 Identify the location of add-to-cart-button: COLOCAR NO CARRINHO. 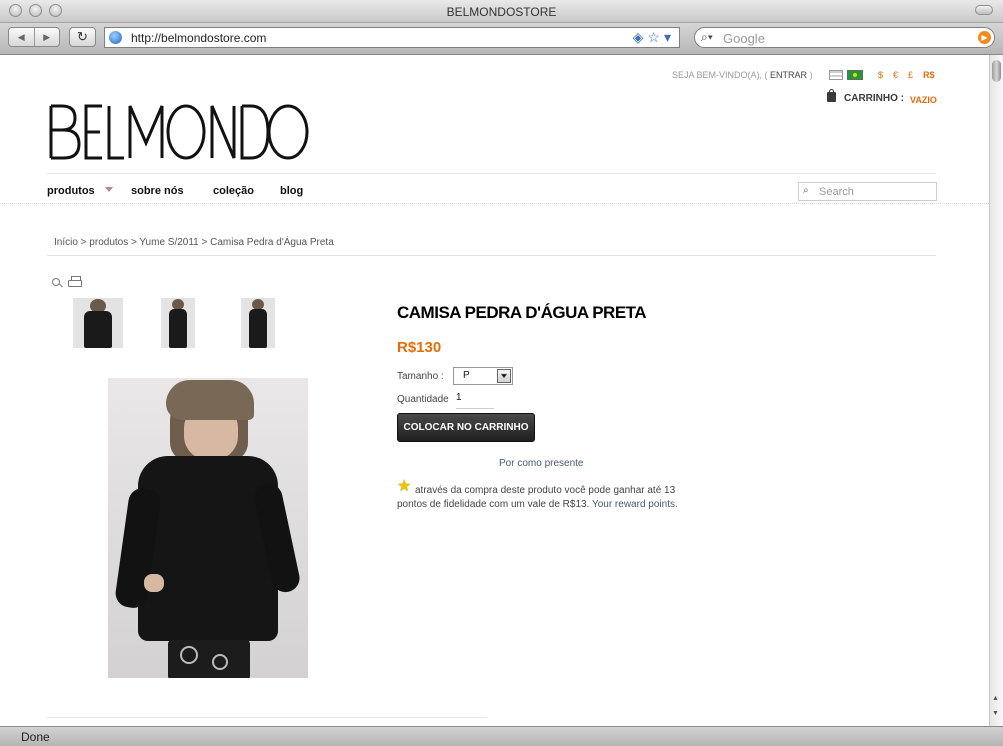
(466, 427).